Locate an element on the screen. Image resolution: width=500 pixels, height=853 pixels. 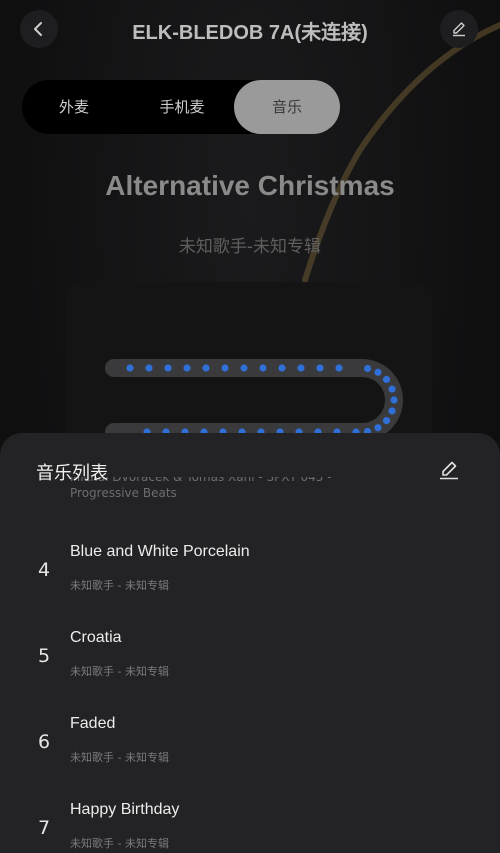
mode-tabs: 外麦 手机麦 音乐 is located at coordinates (181, 107).